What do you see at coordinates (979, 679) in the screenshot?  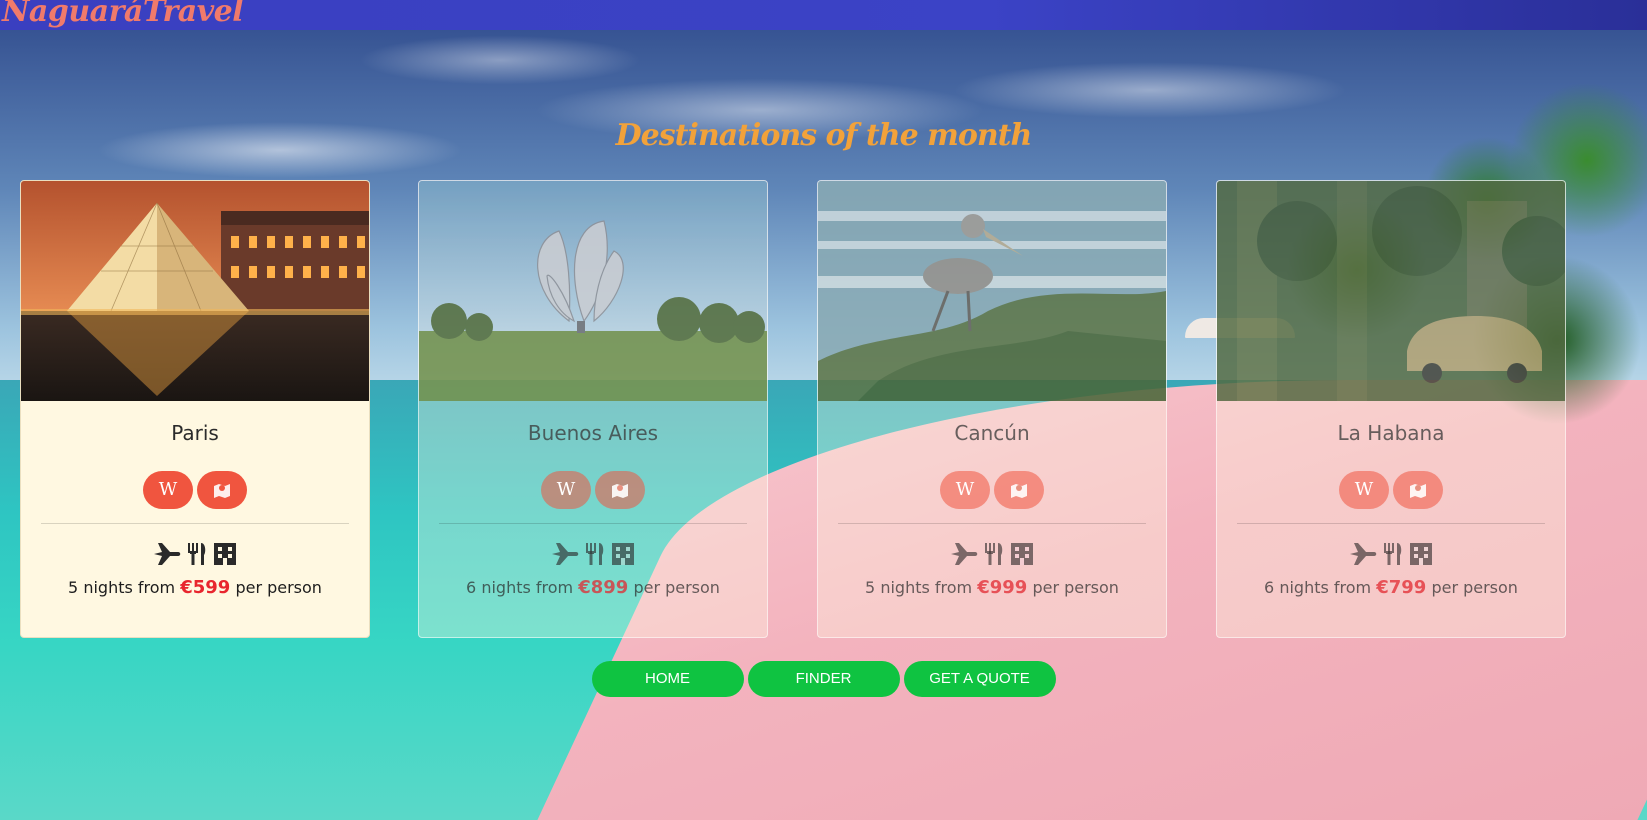 I see `get-a-quote-button: GET A QUOTE` at bounding box center [979, 679].